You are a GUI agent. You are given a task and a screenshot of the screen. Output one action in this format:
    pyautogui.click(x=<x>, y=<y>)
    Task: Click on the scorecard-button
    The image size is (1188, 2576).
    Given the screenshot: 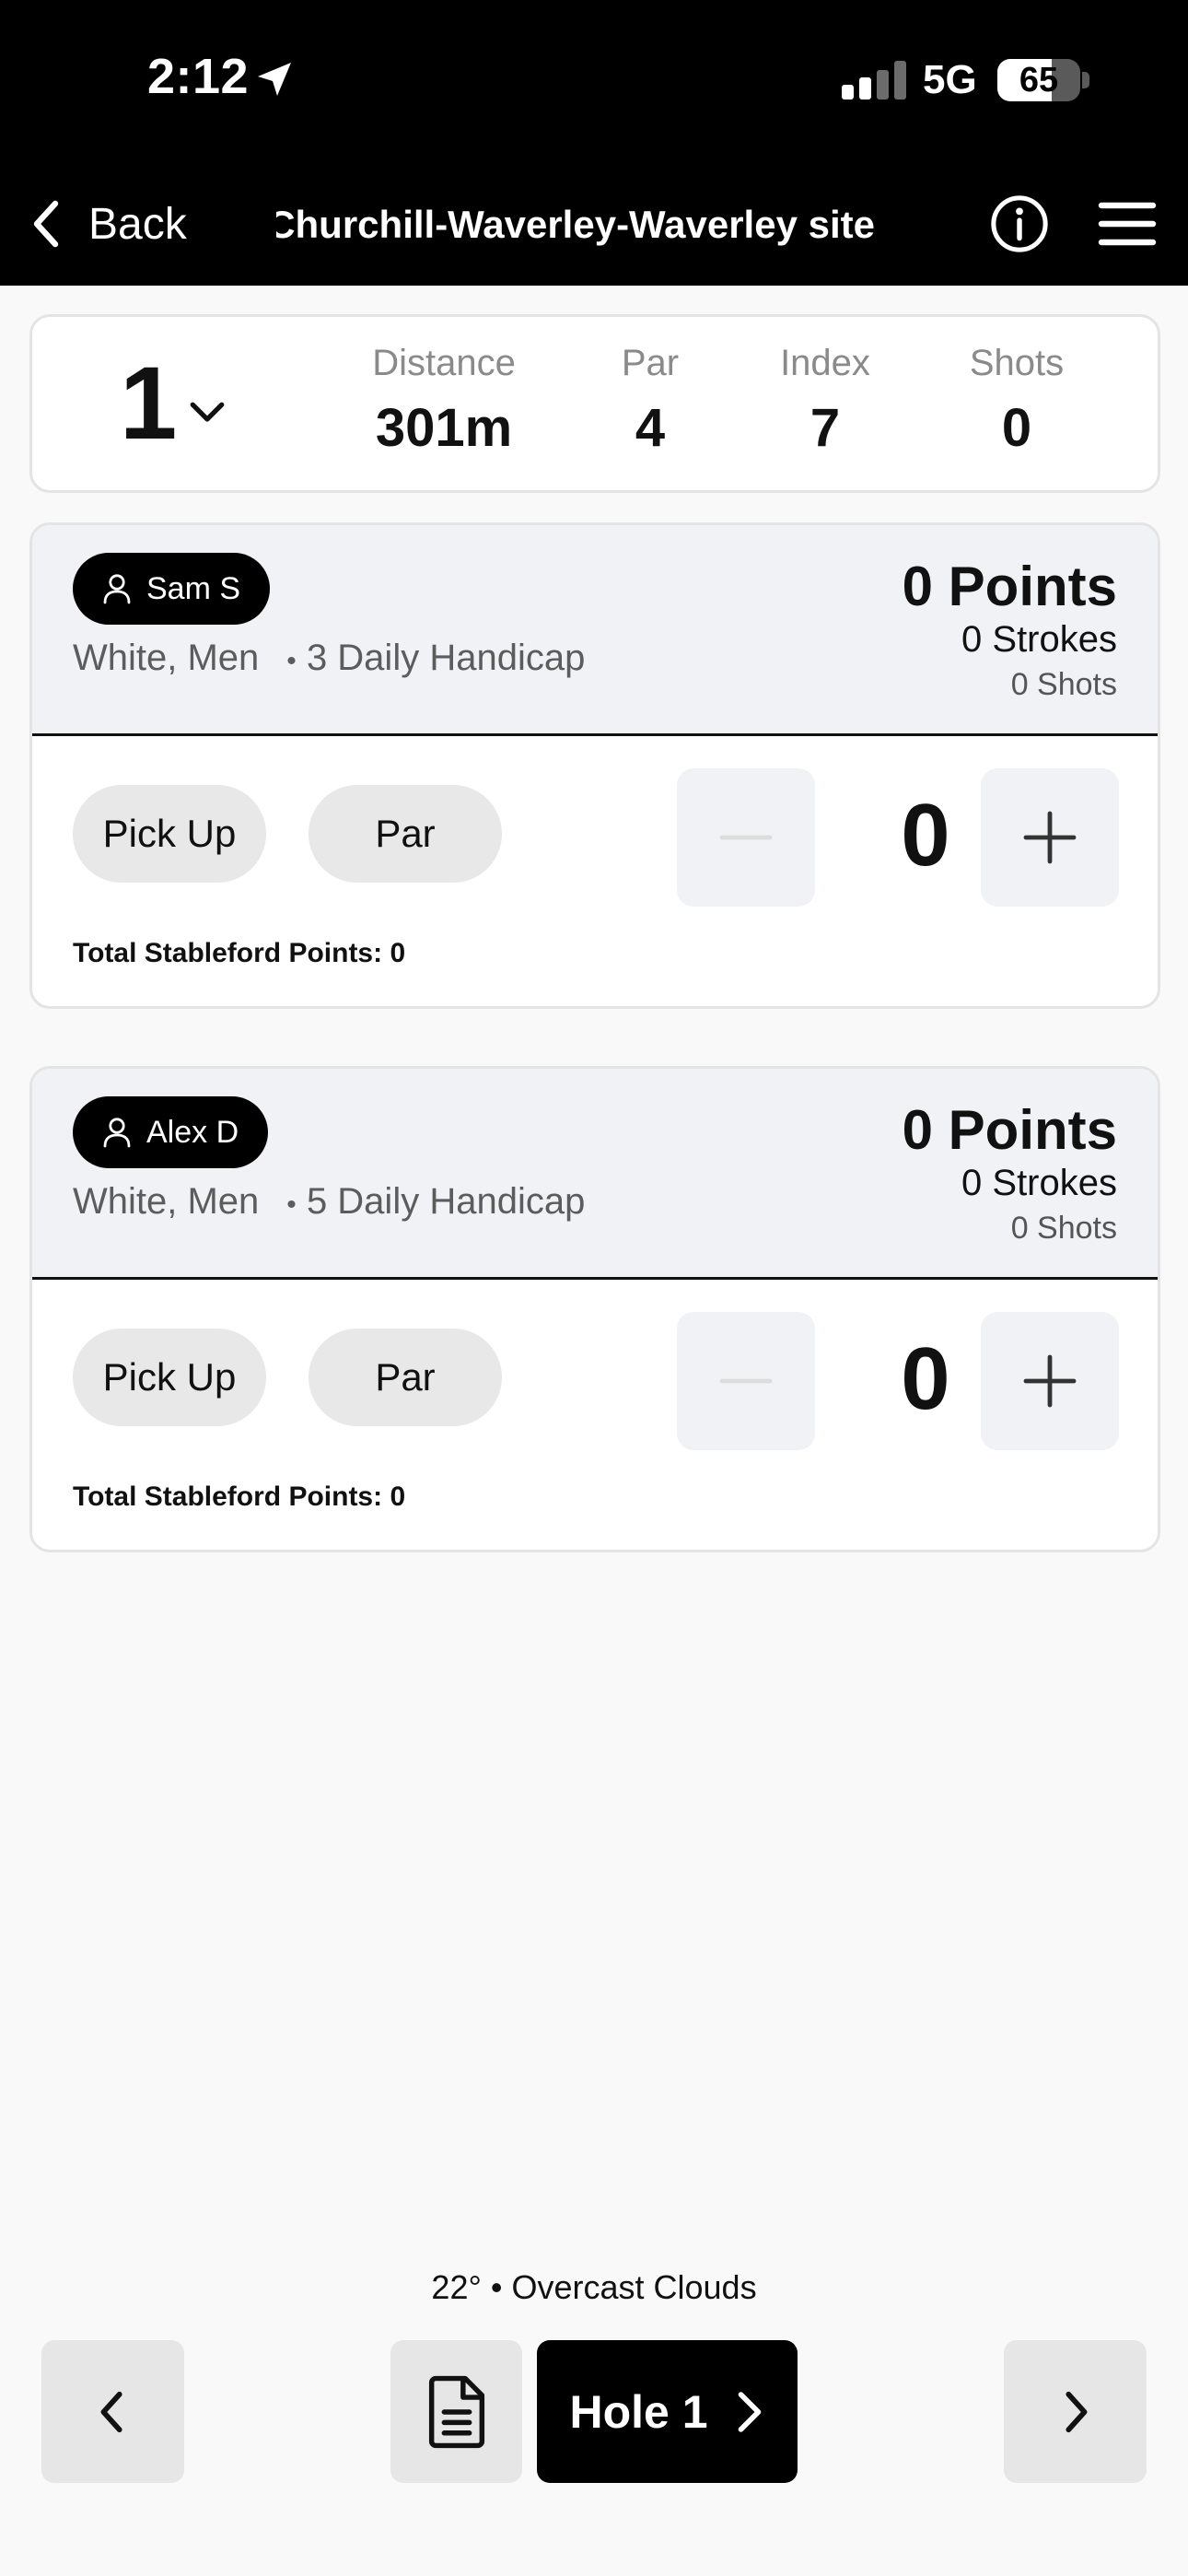 What is the action you would take?
    pyautogui.click(x=456, y=2411)
    